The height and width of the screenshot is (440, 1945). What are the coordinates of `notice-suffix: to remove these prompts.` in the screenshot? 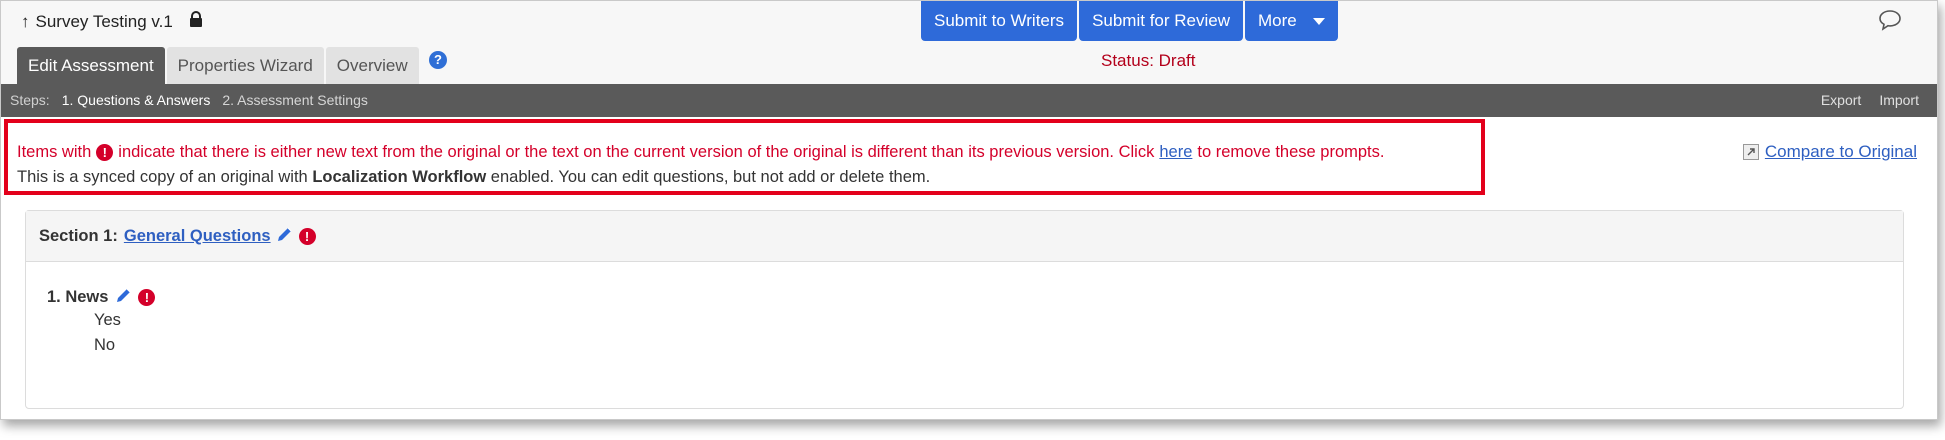 It's located at (1291, 152).